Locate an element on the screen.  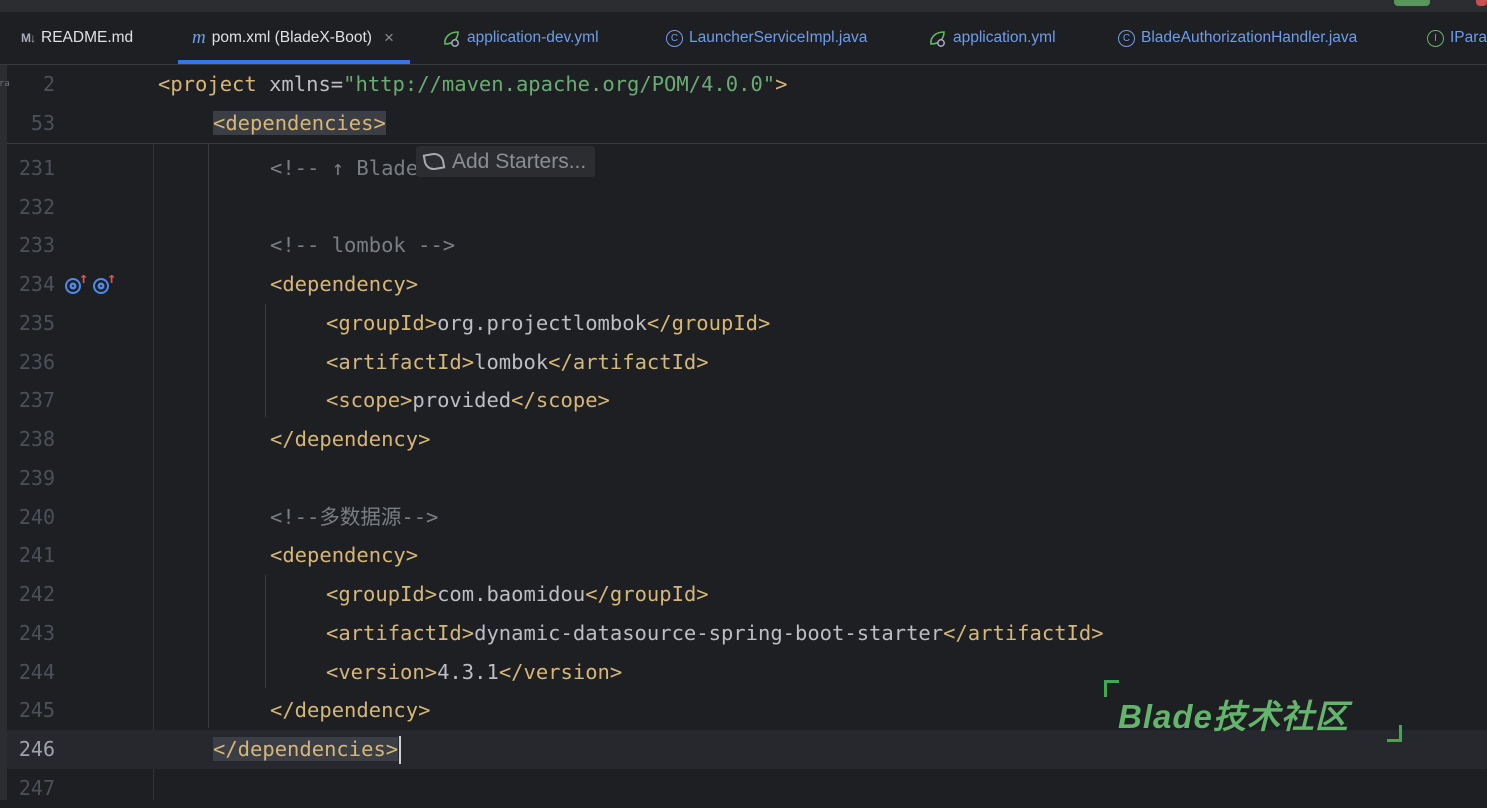
code-line: 239 is located at coordinates (747, 478).